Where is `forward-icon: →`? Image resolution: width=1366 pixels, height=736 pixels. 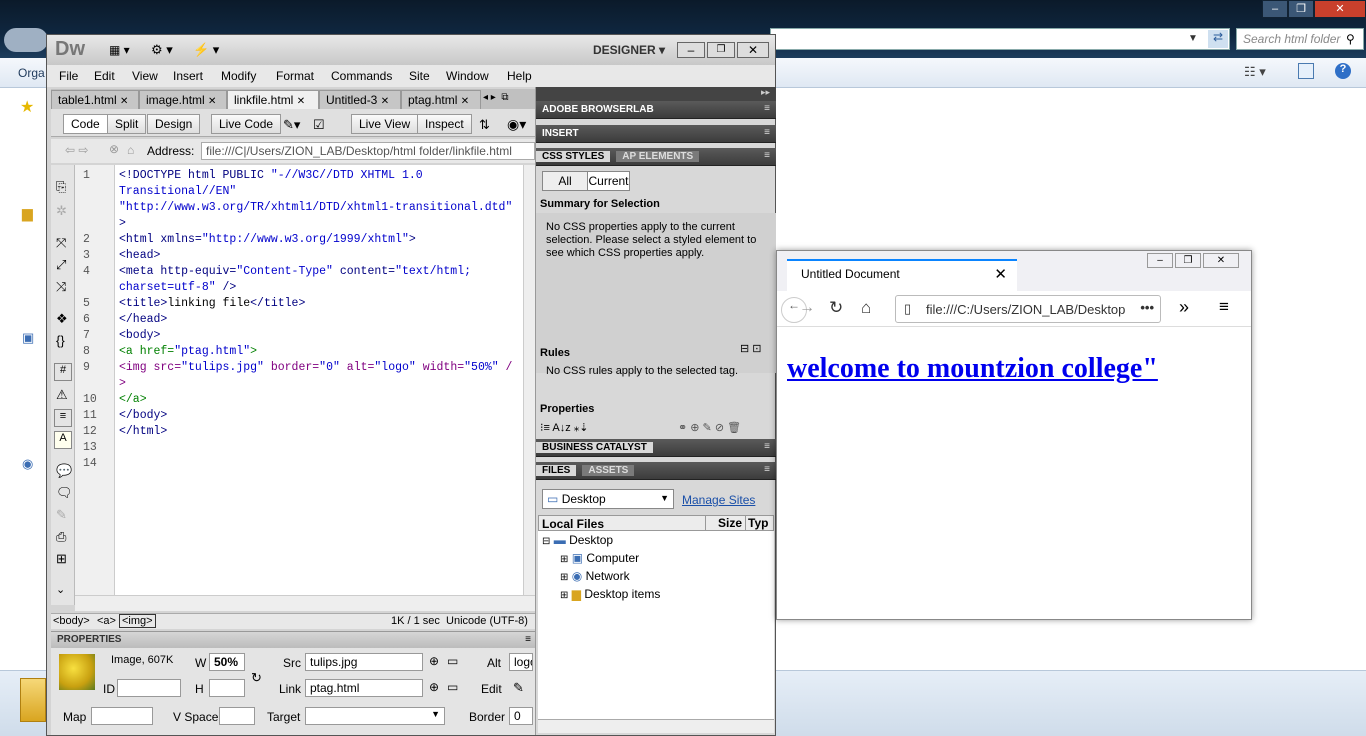 forward-icon: → is located at coordinates (807, 308).